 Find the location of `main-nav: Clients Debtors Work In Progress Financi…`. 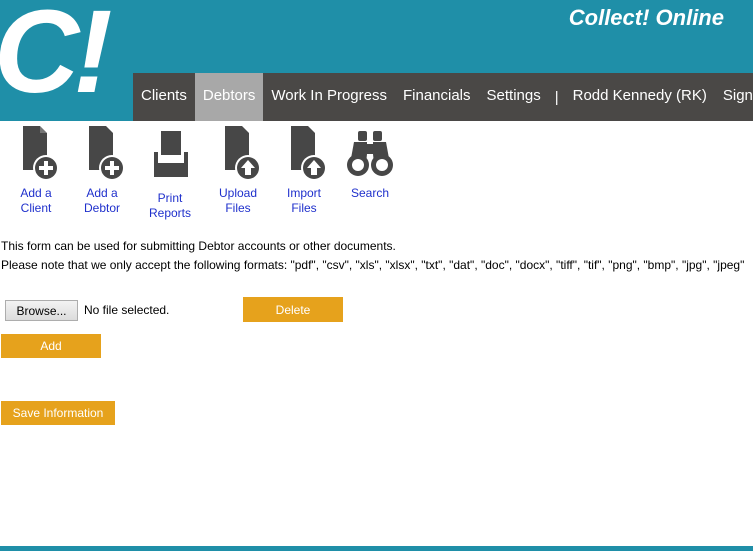

main-nav: Clients Debtors Work In Progress Financi… is located at coordinates (443, 97).